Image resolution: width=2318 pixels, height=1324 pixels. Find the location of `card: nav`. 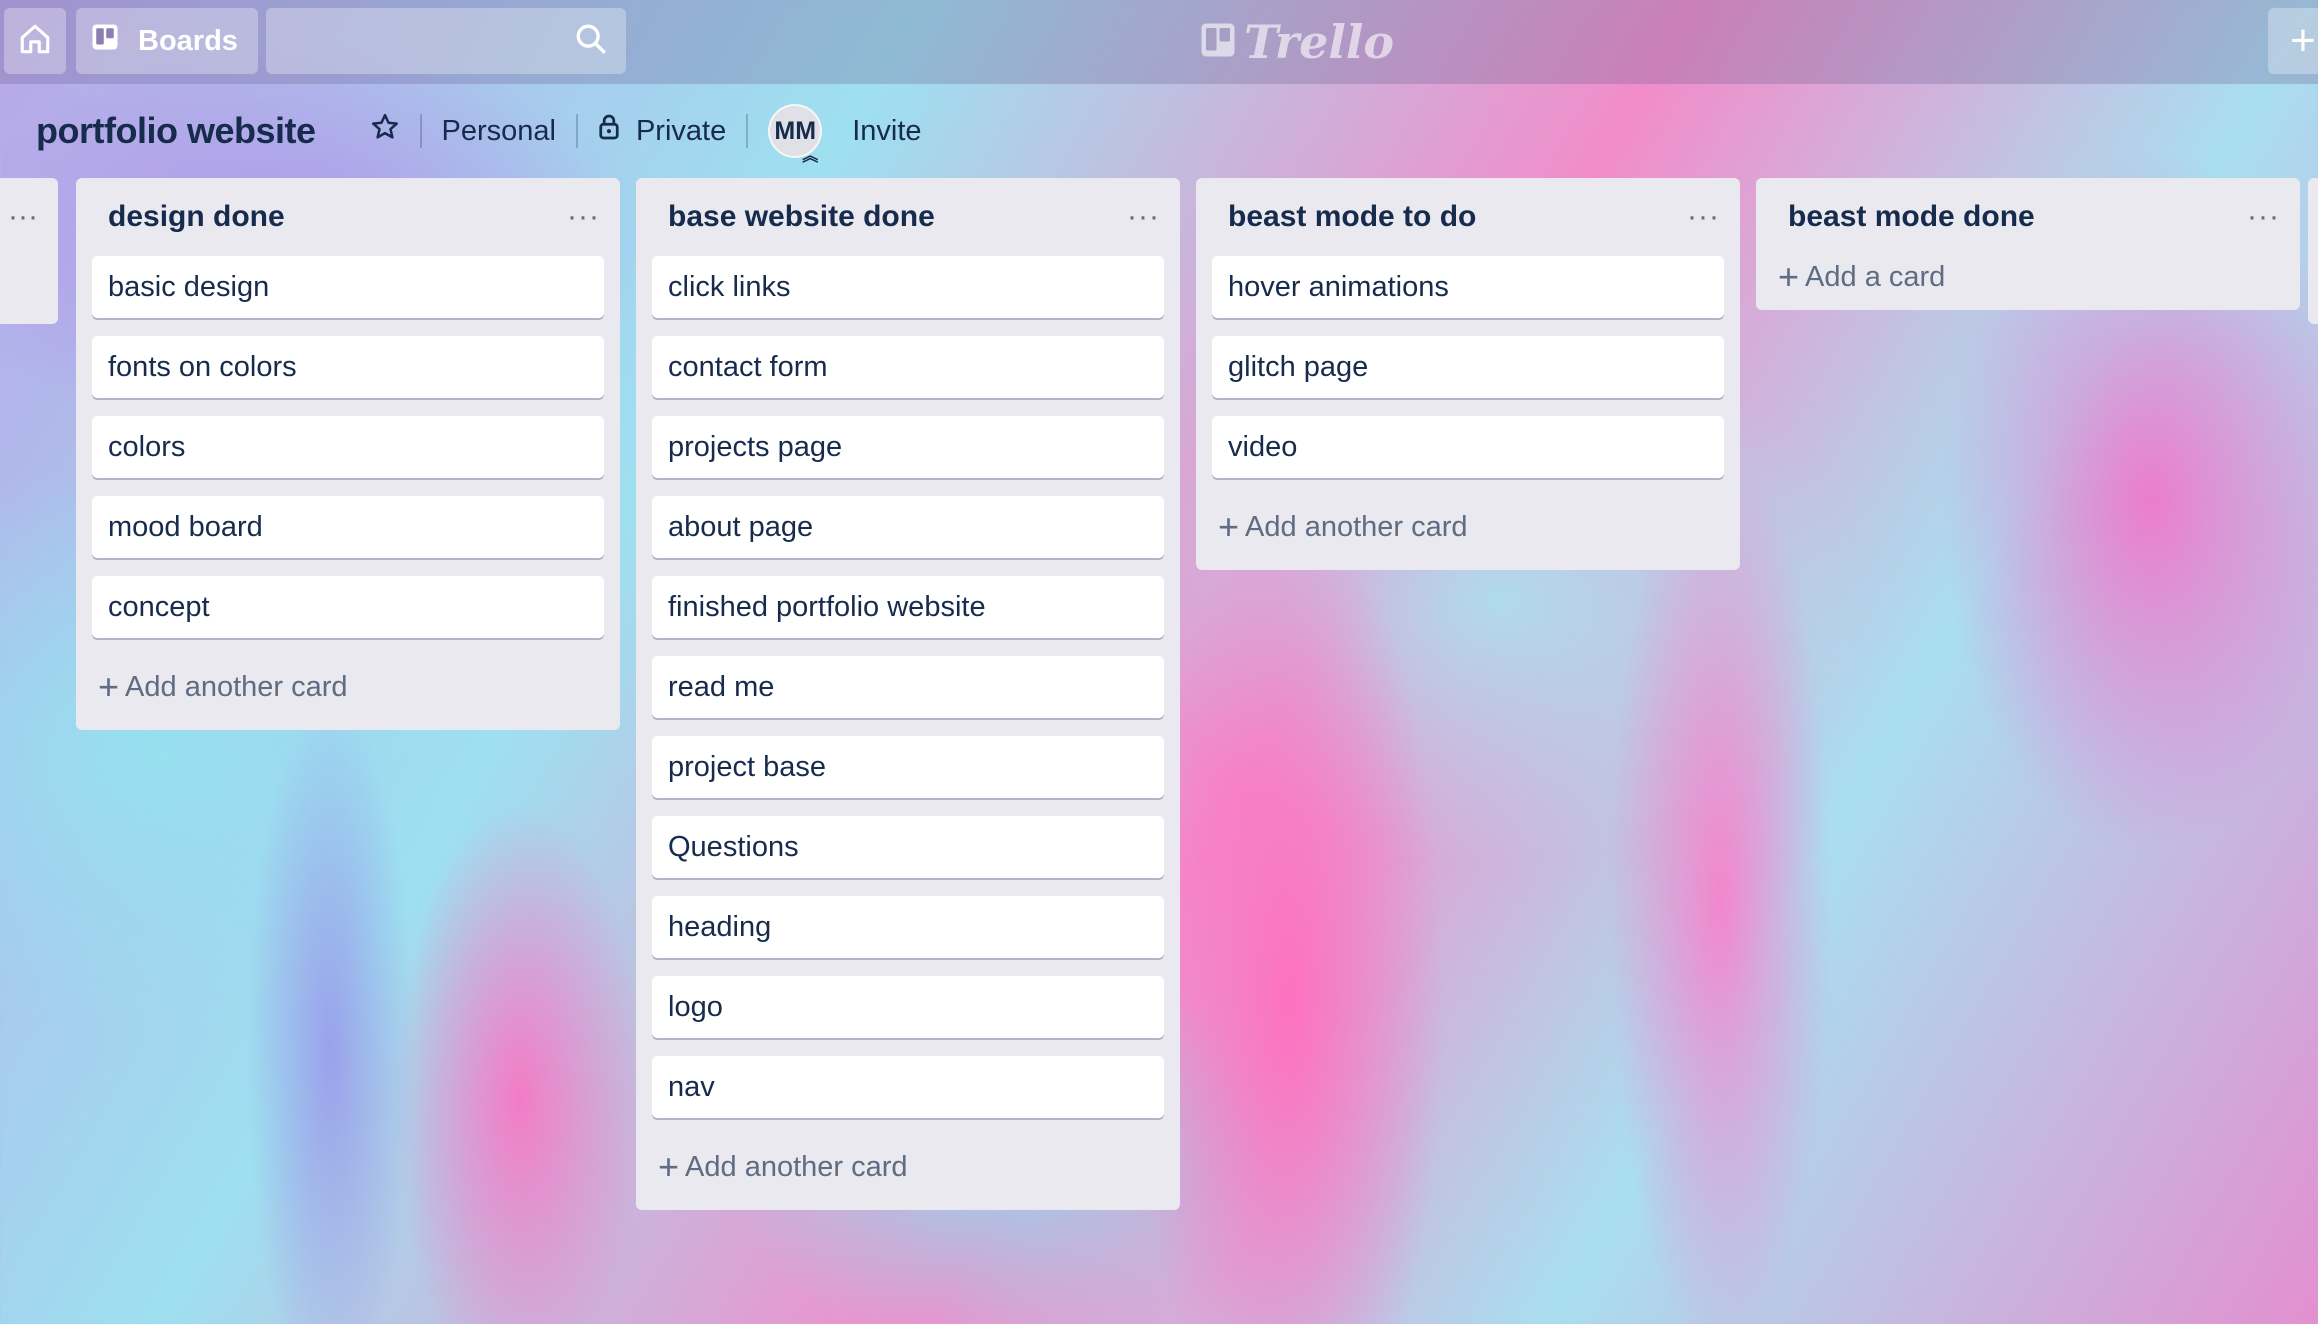

card: nav is located at coordinates (908, 1087).